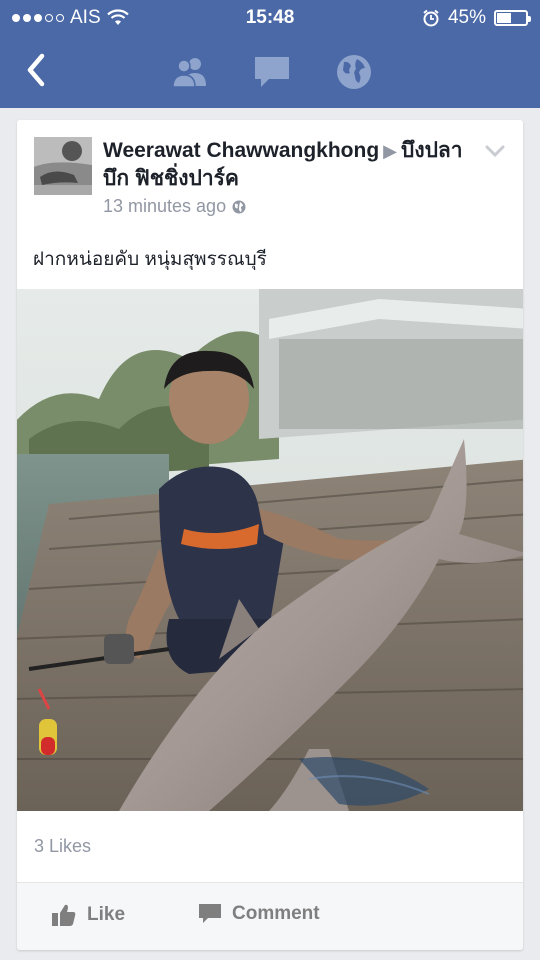  I want to click on alarm-icon, so click(431, 18).